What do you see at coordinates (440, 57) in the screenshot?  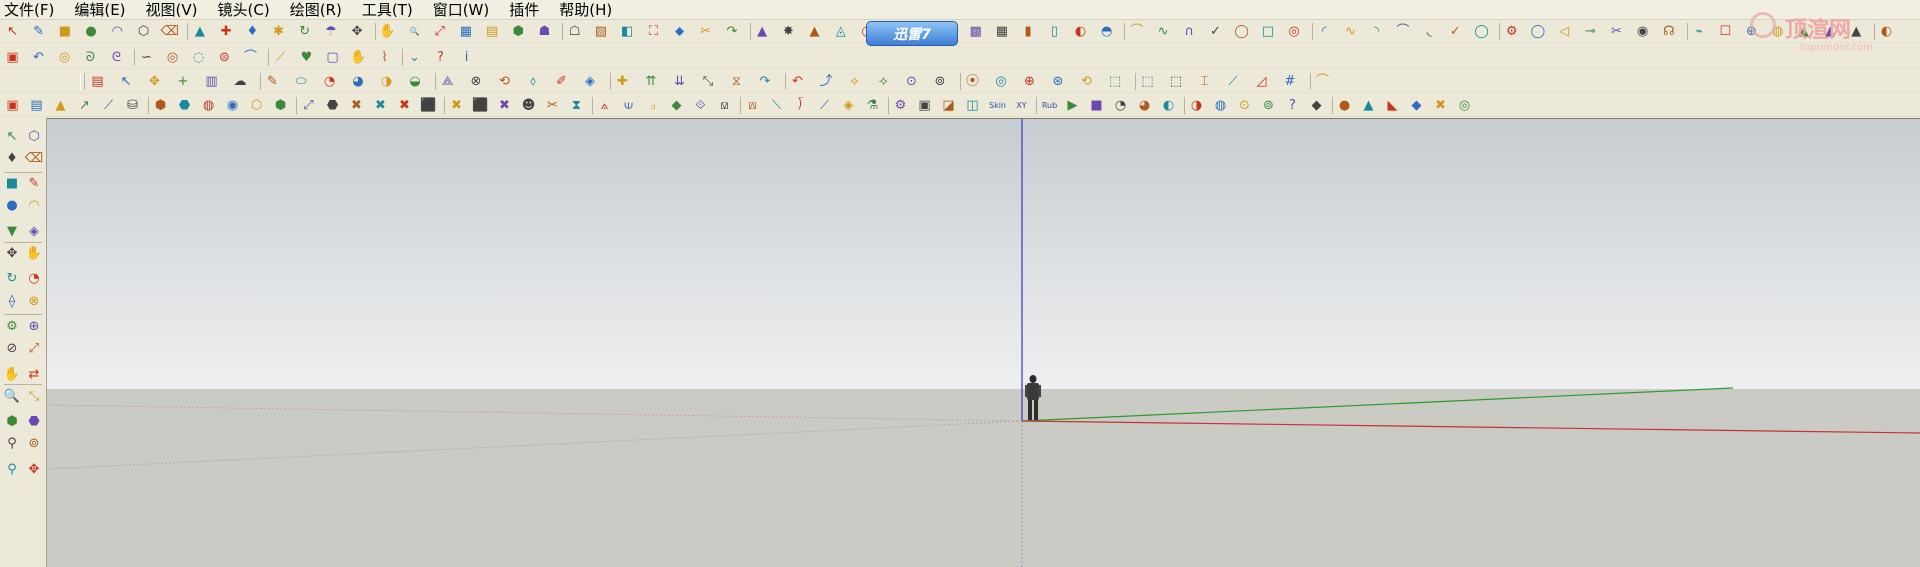 I see `toolbar-tool-icon: ?` at bounding box center [440, 57].